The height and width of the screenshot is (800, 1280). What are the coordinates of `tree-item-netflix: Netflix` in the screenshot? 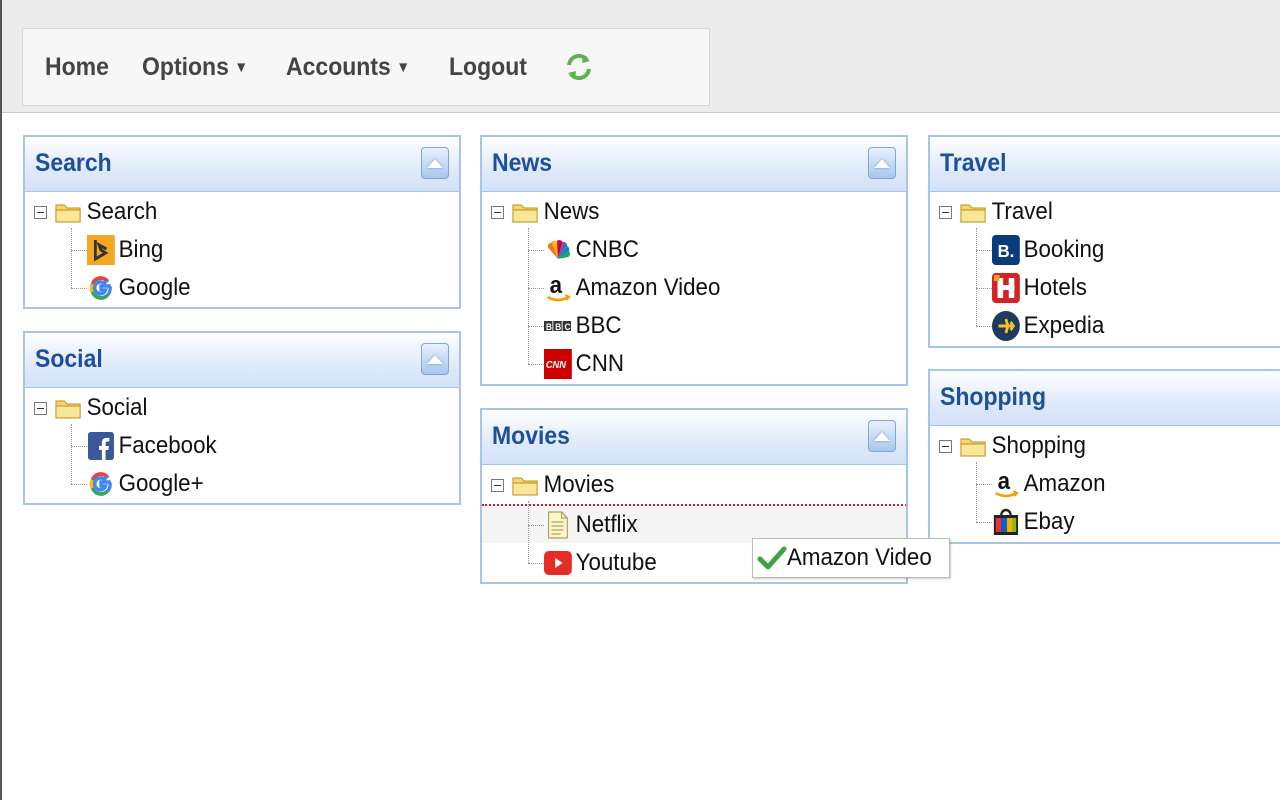 It's located at (591, 525).